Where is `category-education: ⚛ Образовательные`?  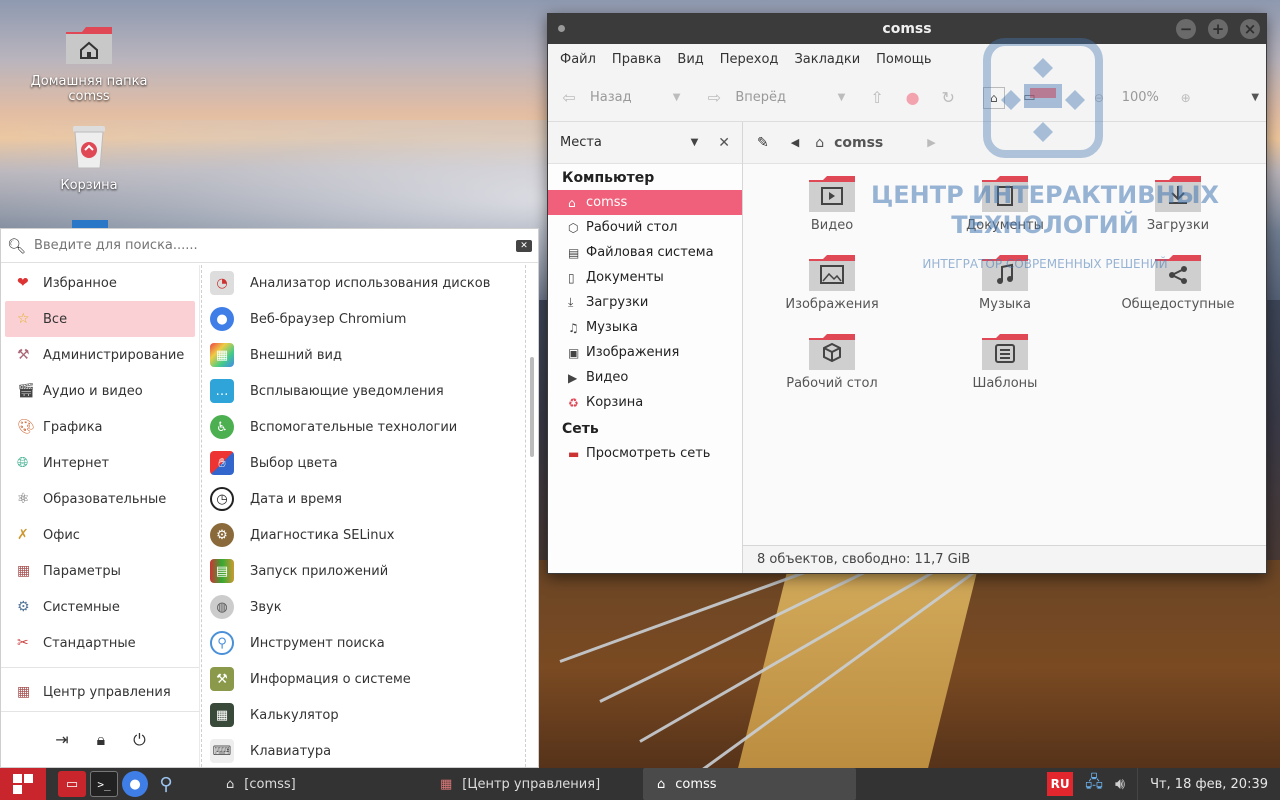 category-education: ⚛ Образовательные is located at coordinates (100, 499).